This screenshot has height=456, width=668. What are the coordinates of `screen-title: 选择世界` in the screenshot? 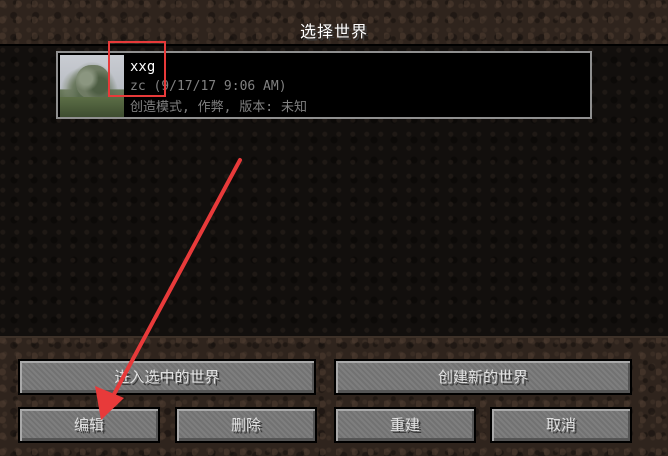 It's located at (333, 31).